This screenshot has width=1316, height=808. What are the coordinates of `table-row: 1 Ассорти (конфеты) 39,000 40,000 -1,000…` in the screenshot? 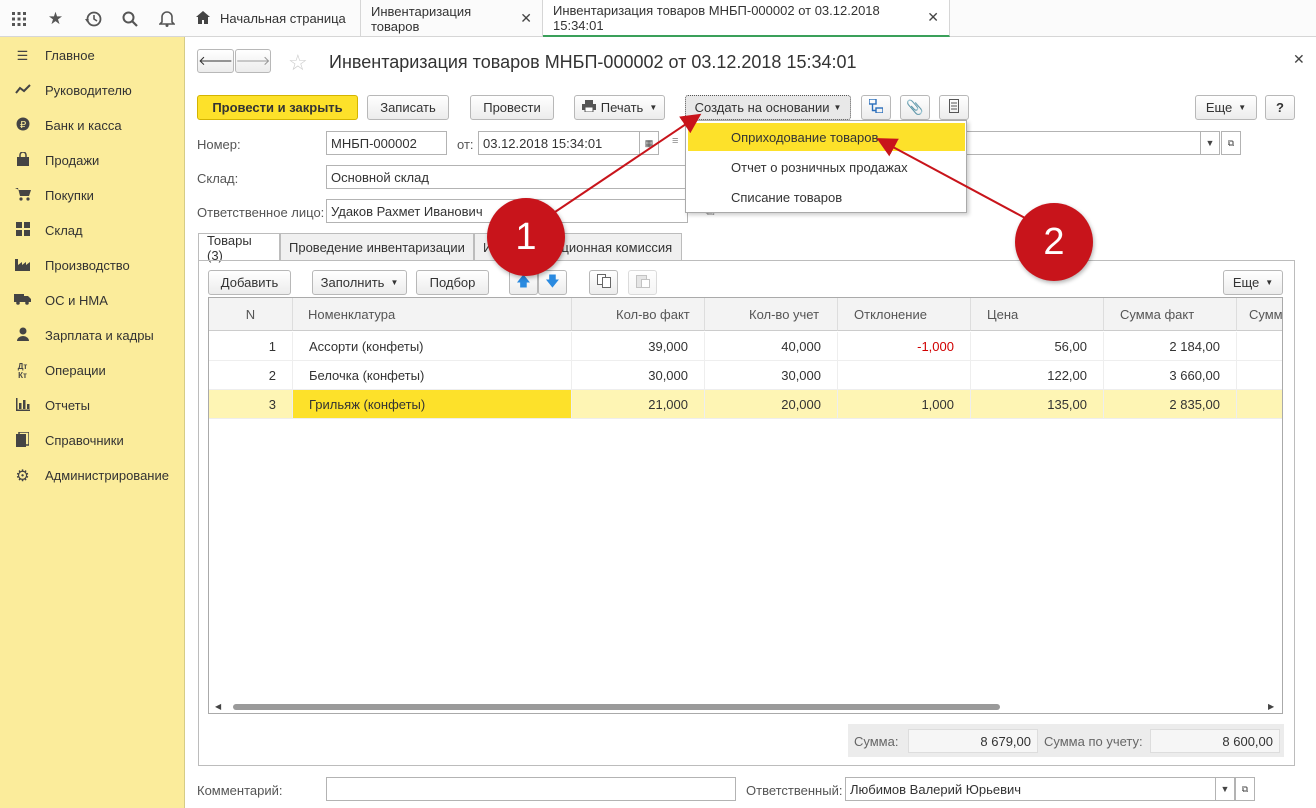 It's located at (745, 346).